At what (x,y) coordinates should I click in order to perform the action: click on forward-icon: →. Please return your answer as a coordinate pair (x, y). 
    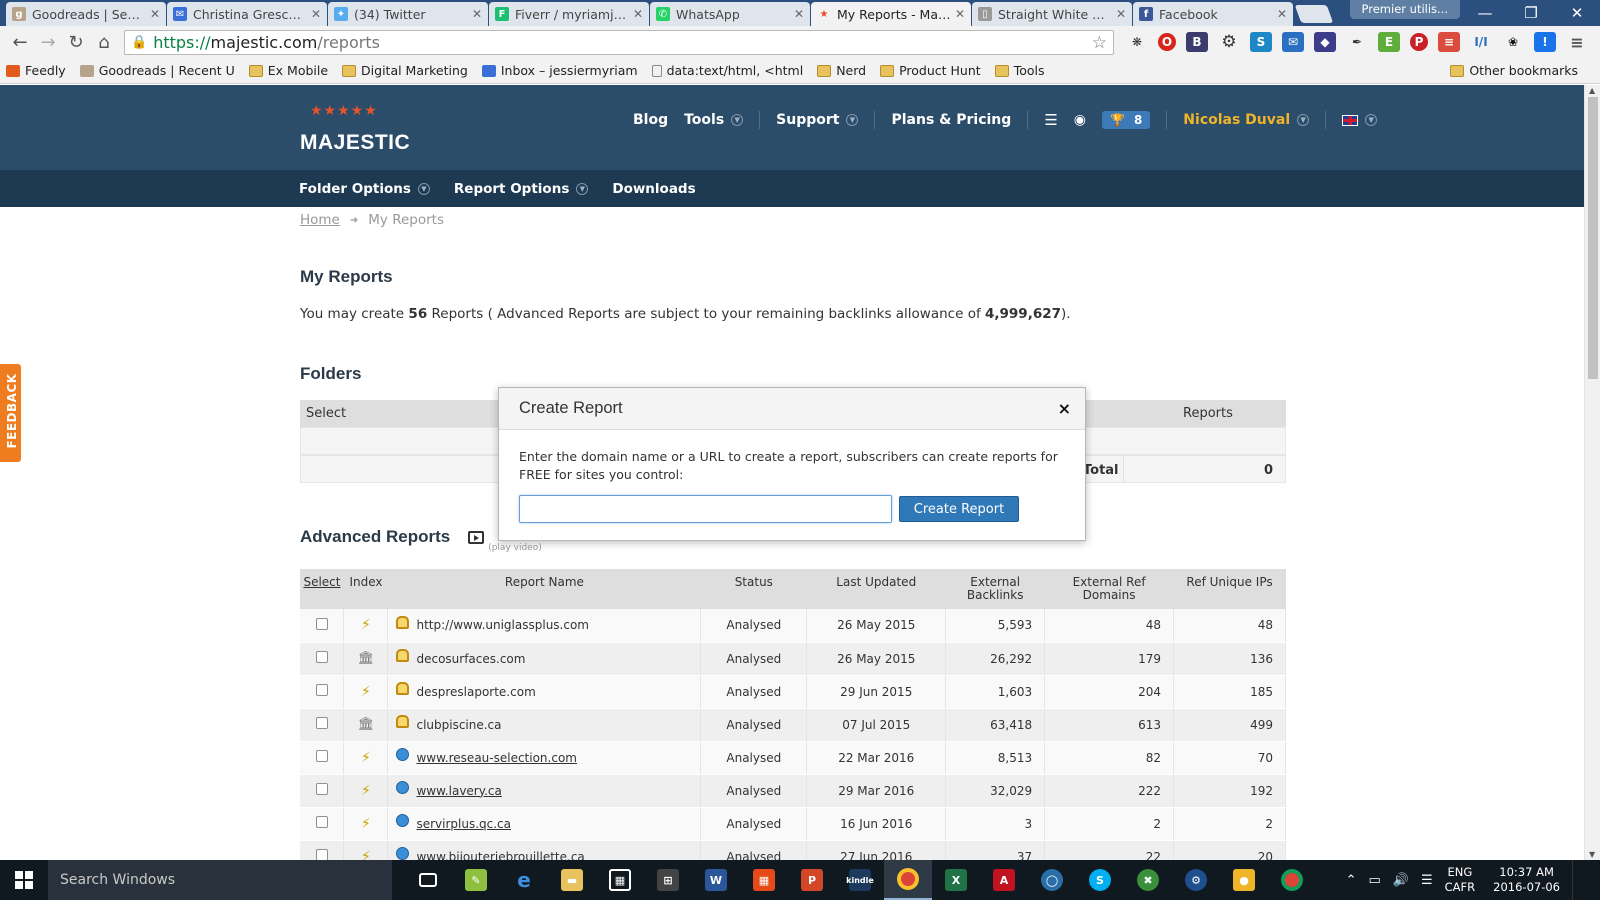
    Looking at the image, I should click on (48, 42).